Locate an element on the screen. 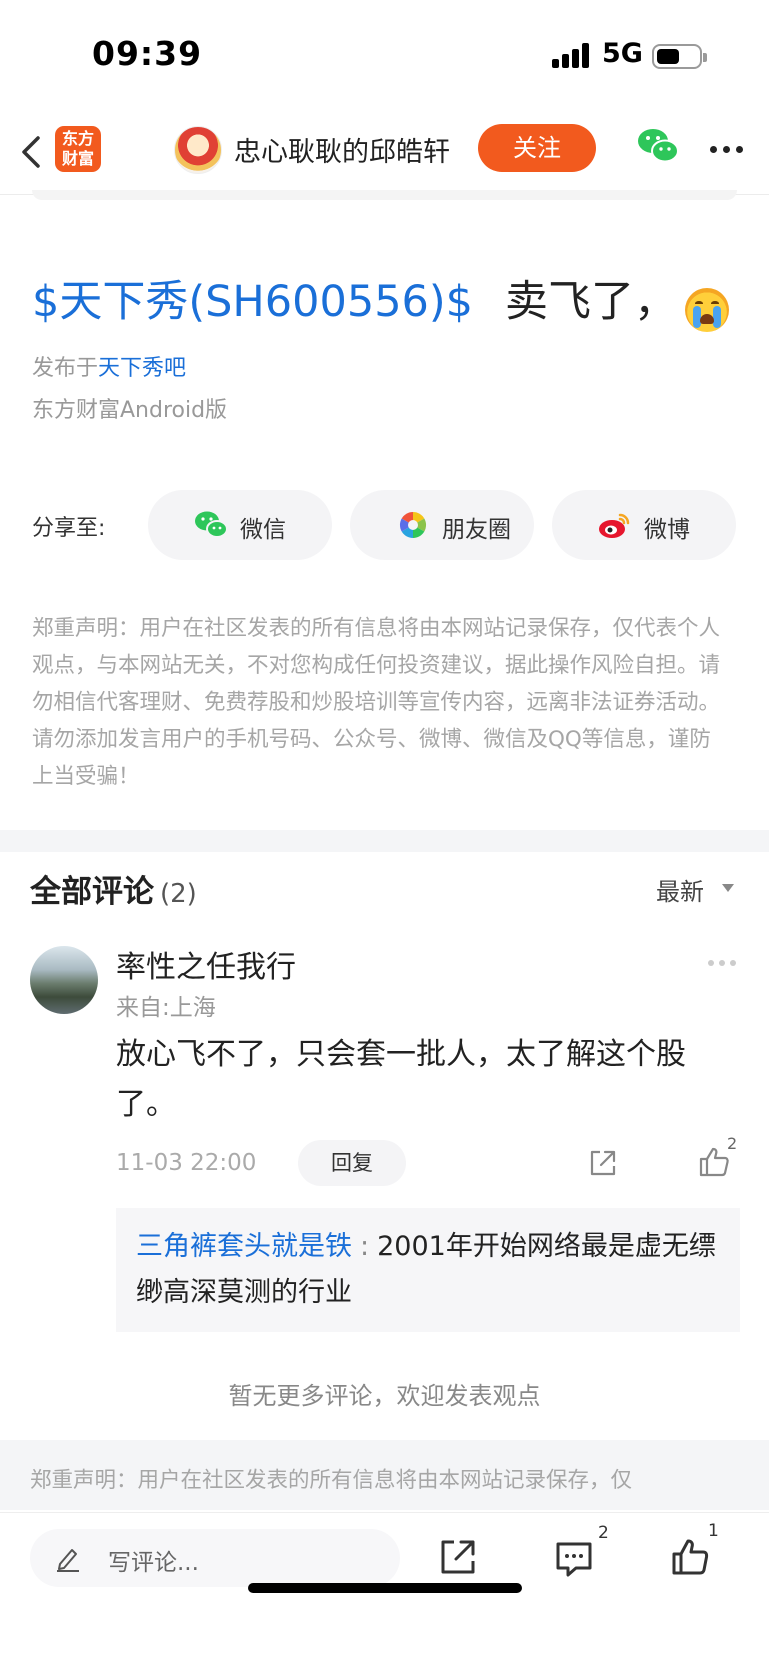  section-divider is located at coordinates (384, 841).